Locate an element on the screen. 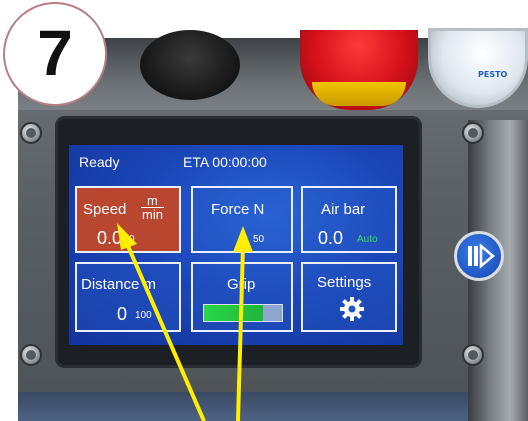  gauge-brand-label: PESTO is located at coordinates (493, 74).